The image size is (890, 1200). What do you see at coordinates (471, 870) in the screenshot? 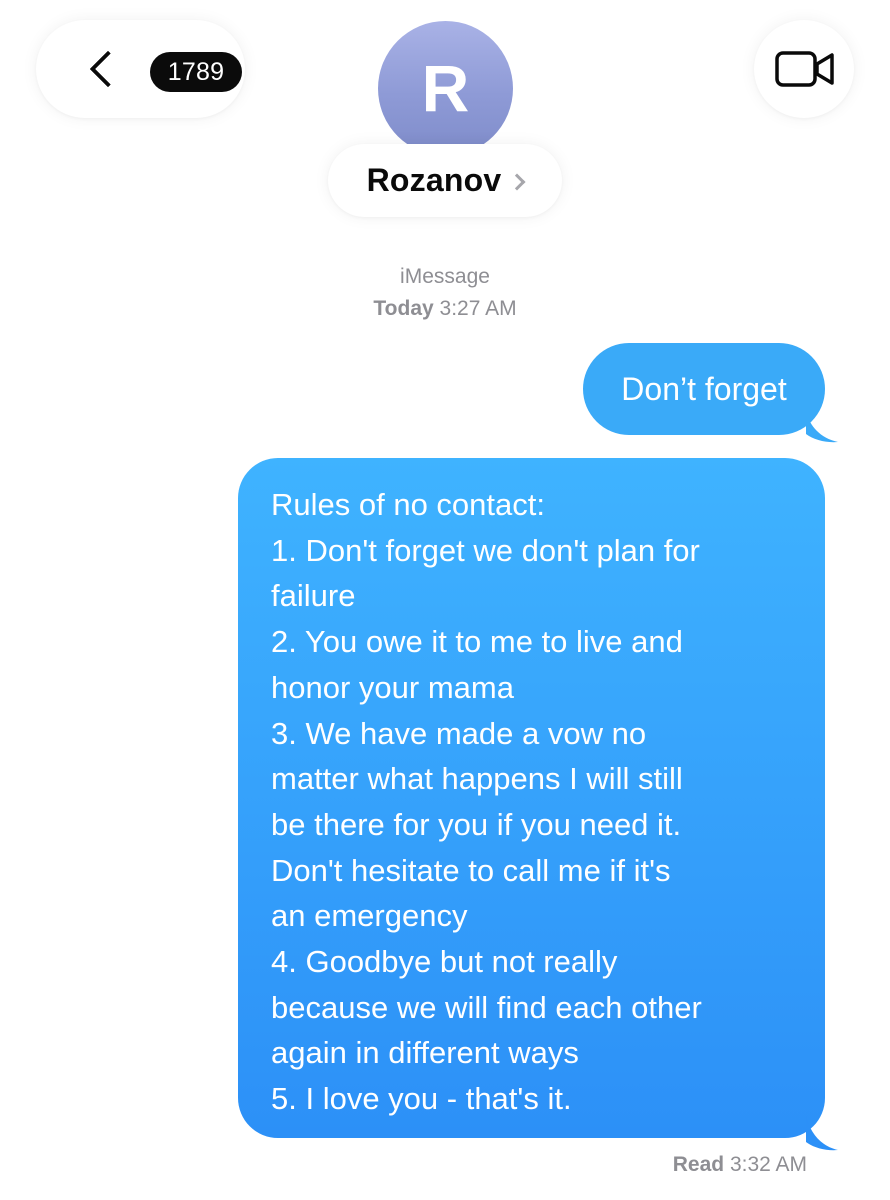
I see `message-line: Don't hesitate to call me if it's` at bounding box center [471, 870].